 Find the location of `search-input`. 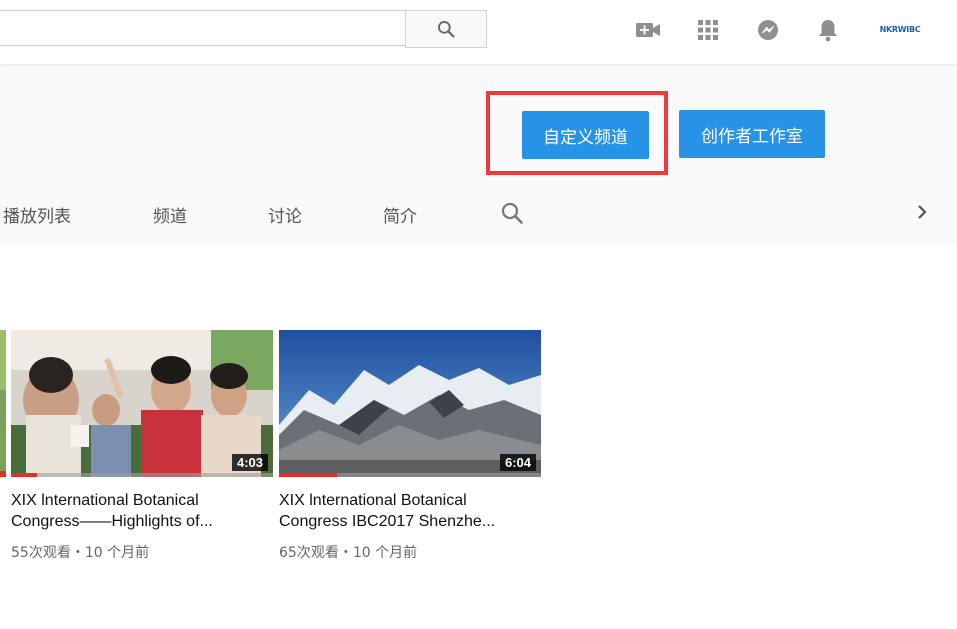

search-input is located at coordinates (203, 28).